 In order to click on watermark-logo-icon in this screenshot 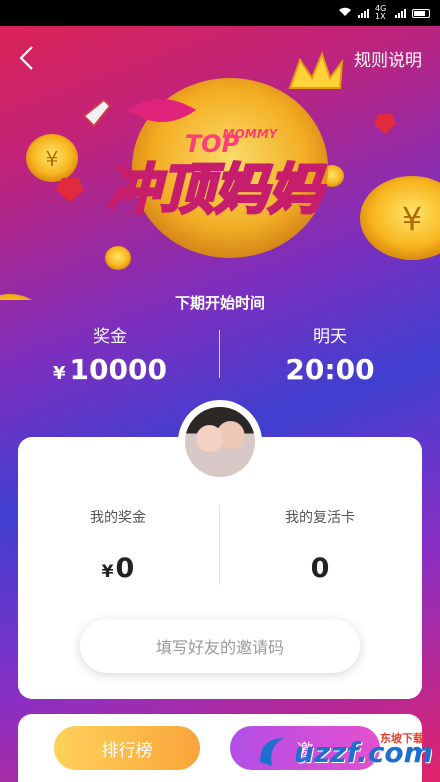, I will do `click(272, 752)`.